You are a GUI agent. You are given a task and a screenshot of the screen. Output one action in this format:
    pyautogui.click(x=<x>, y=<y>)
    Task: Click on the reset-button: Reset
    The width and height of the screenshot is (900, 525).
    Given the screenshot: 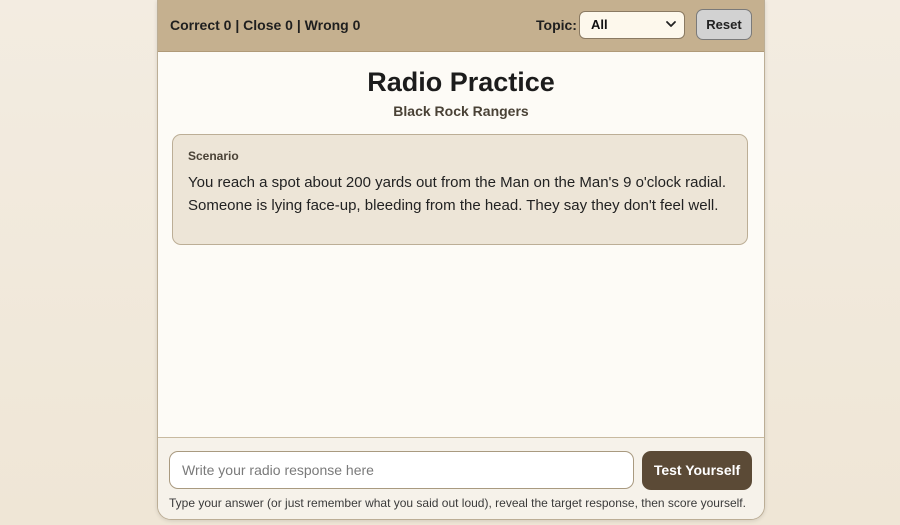 What is the action you would take?
    pyautogui.click(x=724, y=24)
    